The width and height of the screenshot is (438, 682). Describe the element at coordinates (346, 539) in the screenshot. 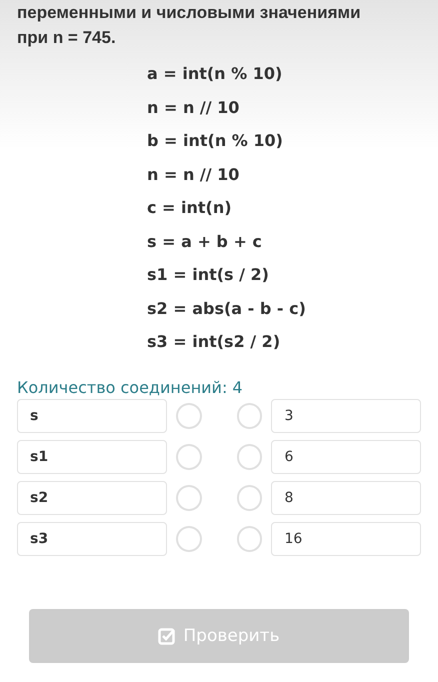

I see `value-card: 16` at that location.